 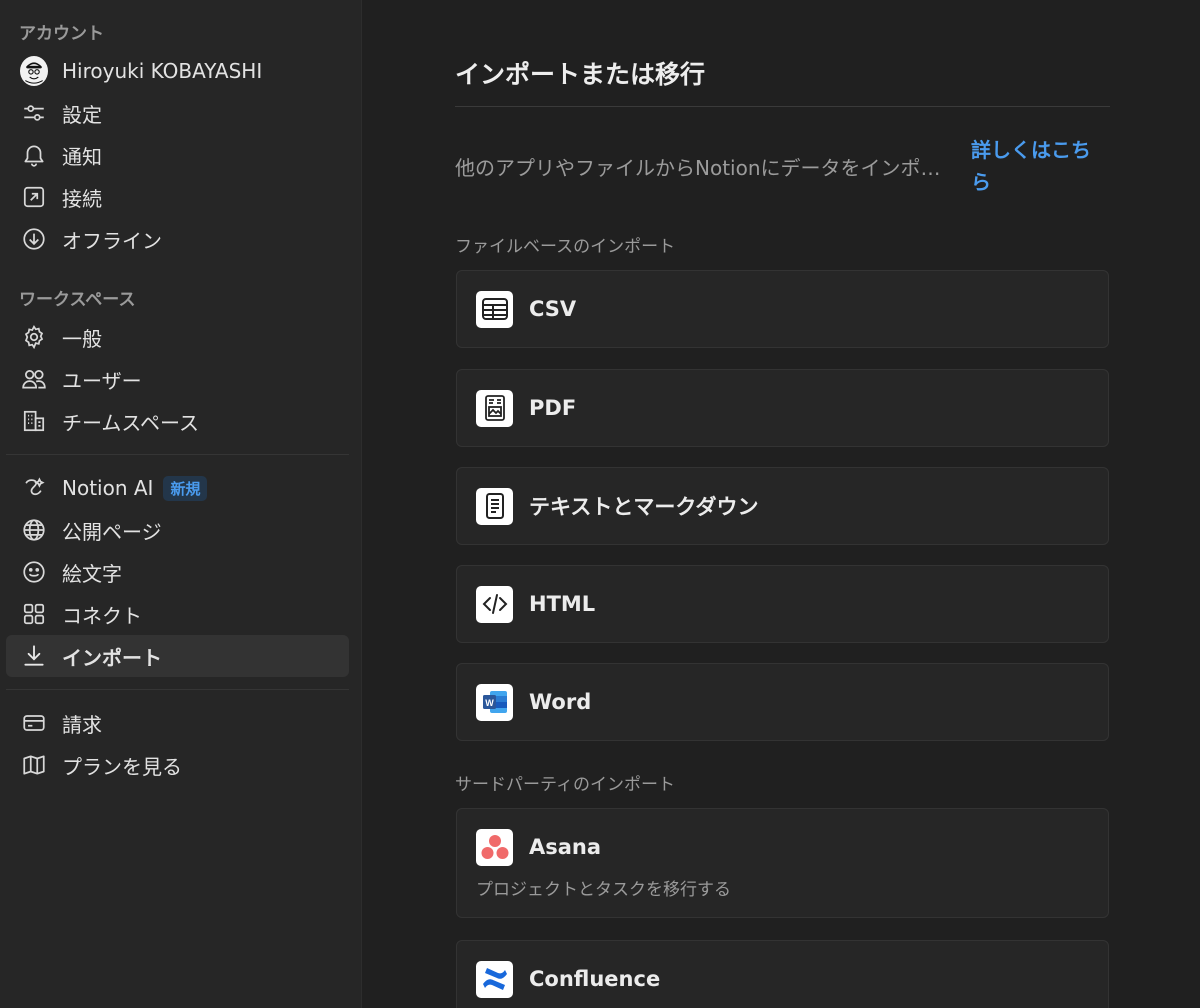 What do you see at coordinates (705, 168) in the screenshot?
I see `page-description: 他のアプリやファイルからNotionにデータをインポート` at bounding box center [705, 168].